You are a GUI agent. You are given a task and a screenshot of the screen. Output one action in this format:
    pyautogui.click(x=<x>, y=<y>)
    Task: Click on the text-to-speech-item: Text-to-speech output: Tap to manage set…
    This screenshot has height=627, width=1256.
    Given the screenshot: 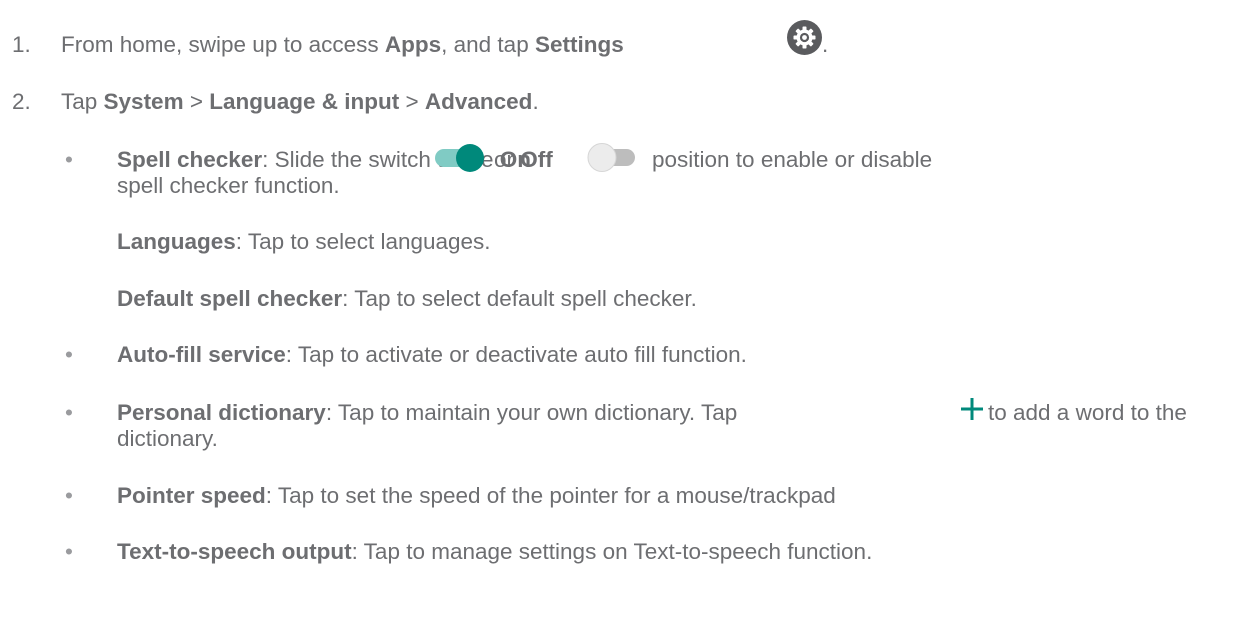 What is the action you would take?
    pyautogui.click(x=495, y=551)
    